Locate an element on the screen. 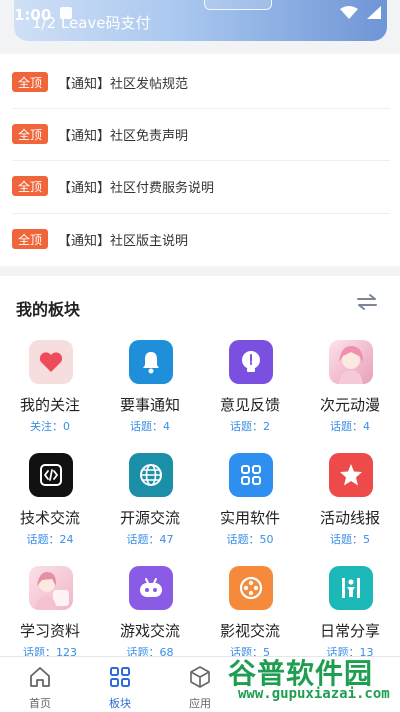  nav-label: 应用 is located at coordinates (200, 703).